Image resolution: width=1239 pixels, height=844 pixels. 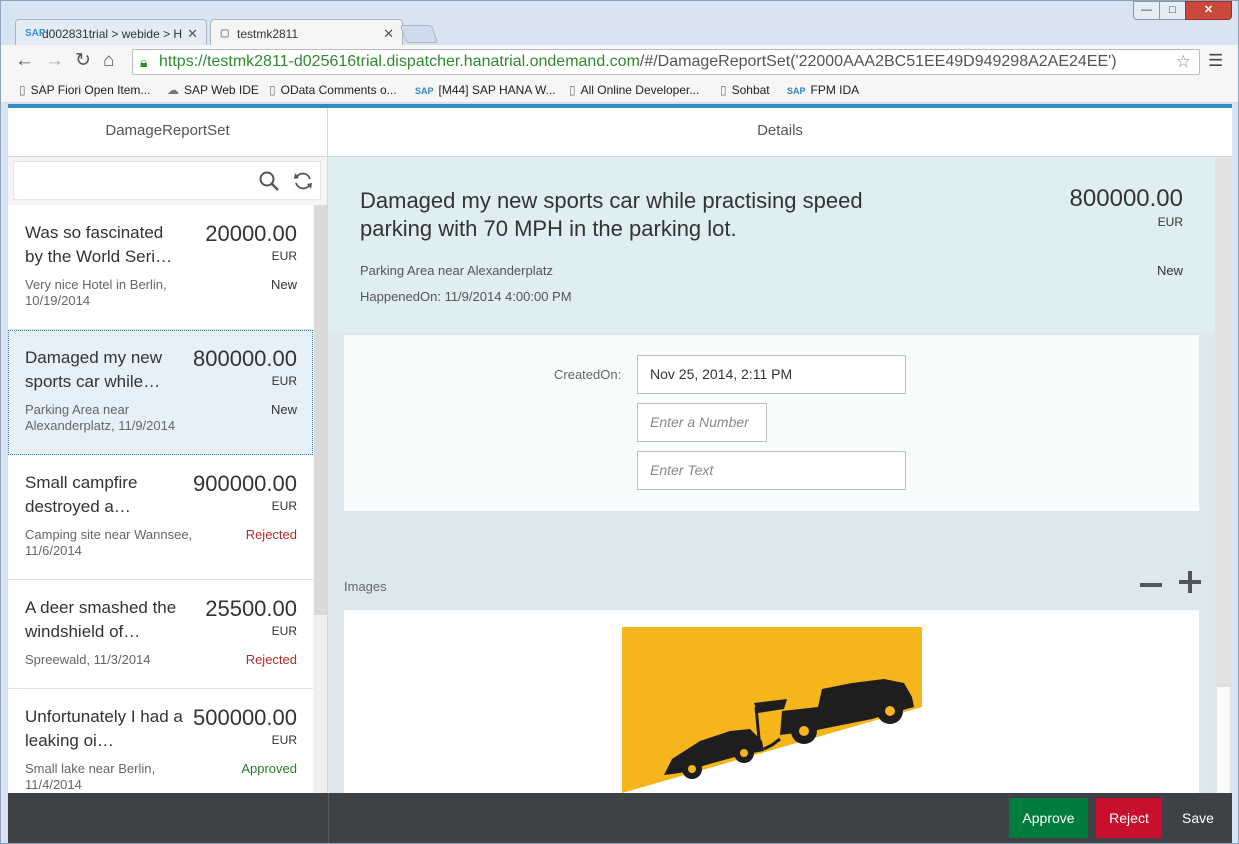 What do you see at coordinates (303, 181) in the screenshot?
I see `refresh-icon` at bounding box center [303, 181].